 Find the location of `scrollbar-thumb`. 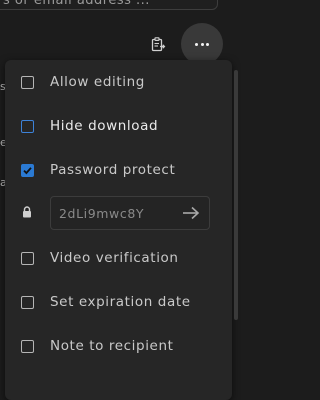

scrollbar-thumb is located at coordinates (236, 195).